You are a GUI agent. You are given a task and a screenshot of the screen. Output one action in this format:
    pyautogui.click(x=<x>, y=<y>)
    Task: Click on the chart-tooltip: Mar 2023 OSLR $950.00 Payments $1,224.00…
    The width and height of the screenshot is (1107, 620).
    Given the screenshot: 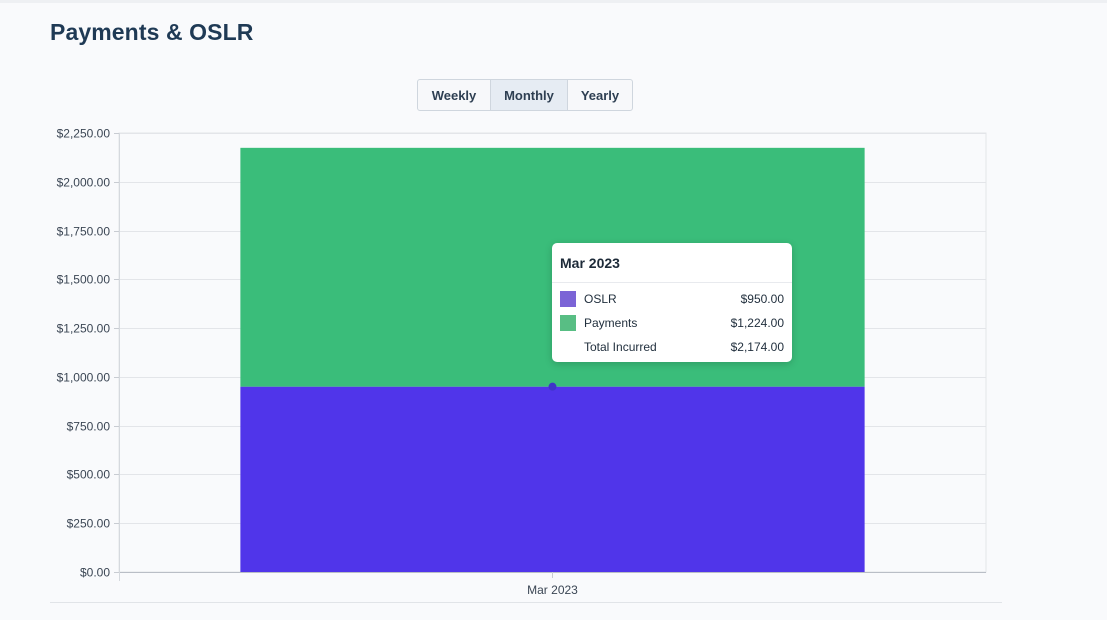 What is the action you would take?
    pyautogui.click(x=672, y=302)
    